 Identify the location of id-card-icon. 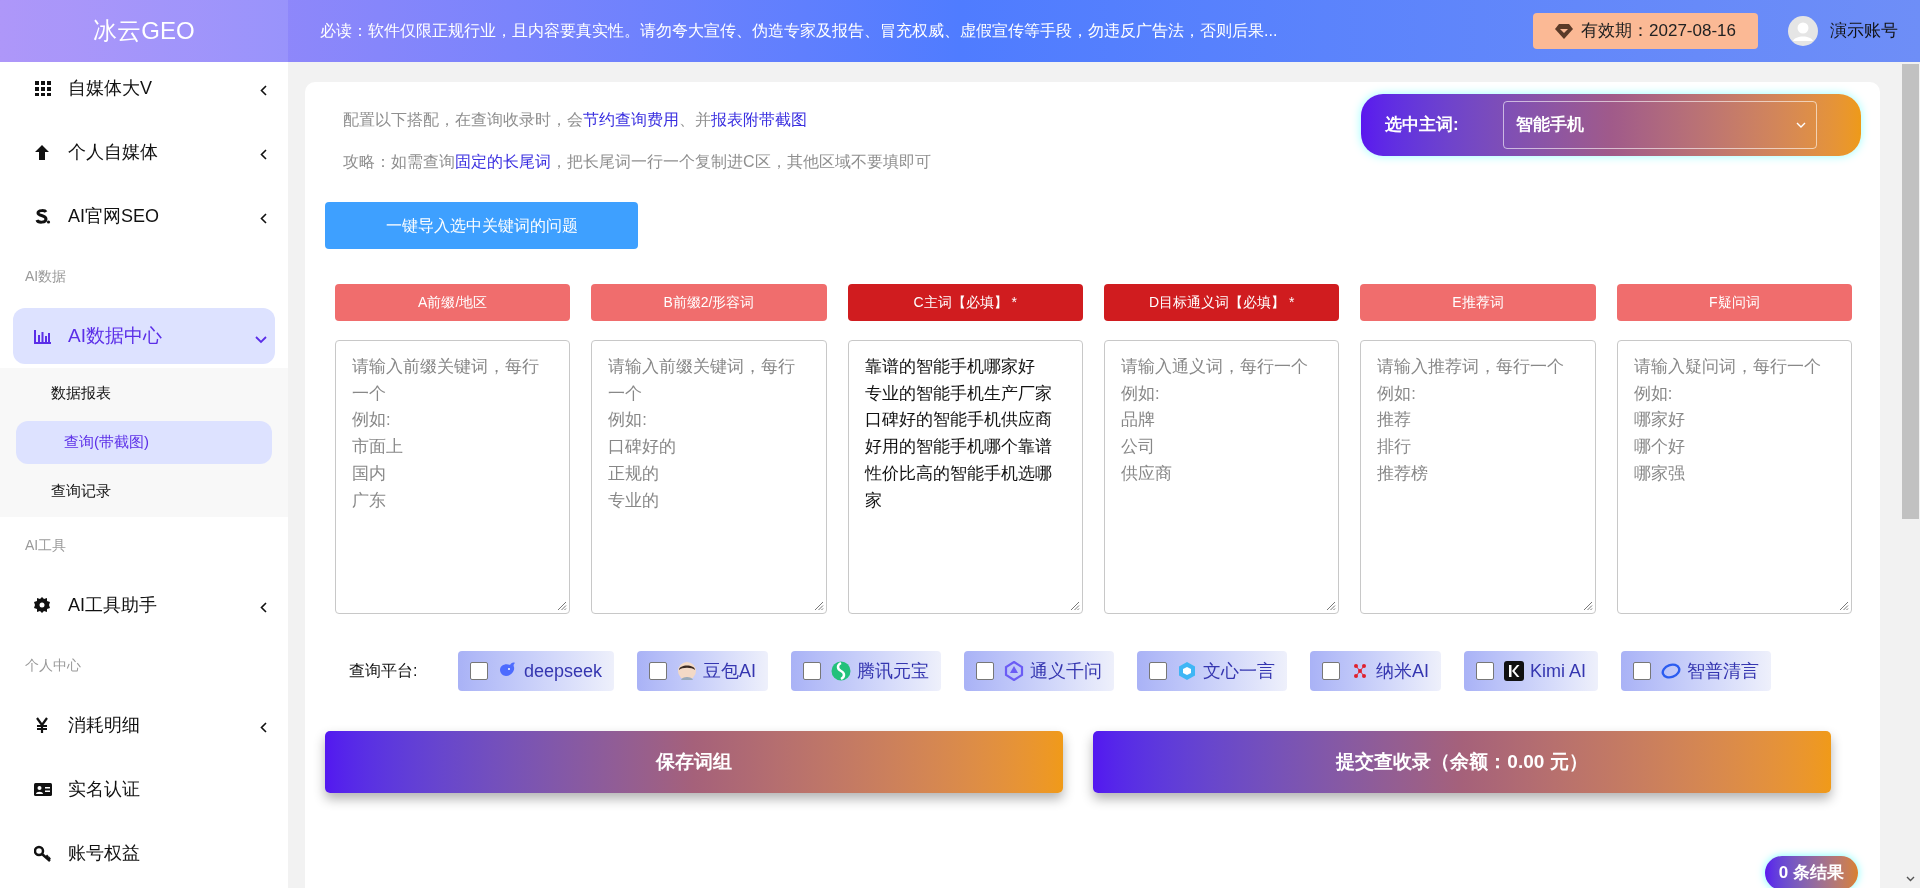
(43, 789).